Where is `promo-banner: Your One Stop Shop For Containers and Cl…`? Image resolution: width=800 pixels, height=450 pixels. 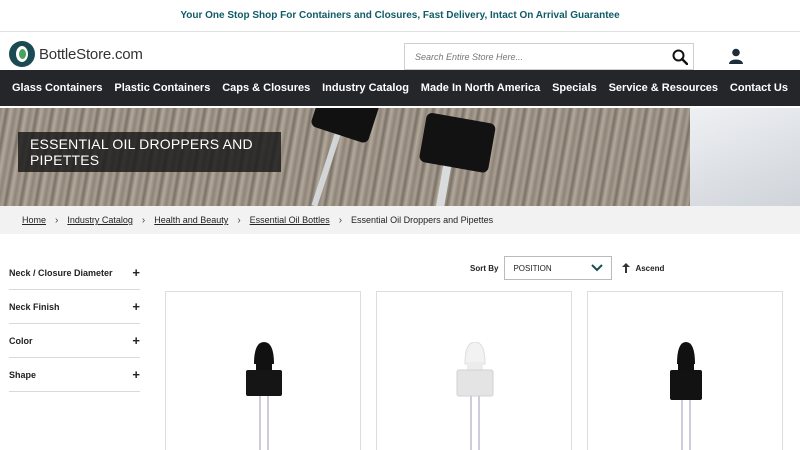
promo-banner: Your One Stop Shop For Containers and Cl… is located at coordinates (400, 16).